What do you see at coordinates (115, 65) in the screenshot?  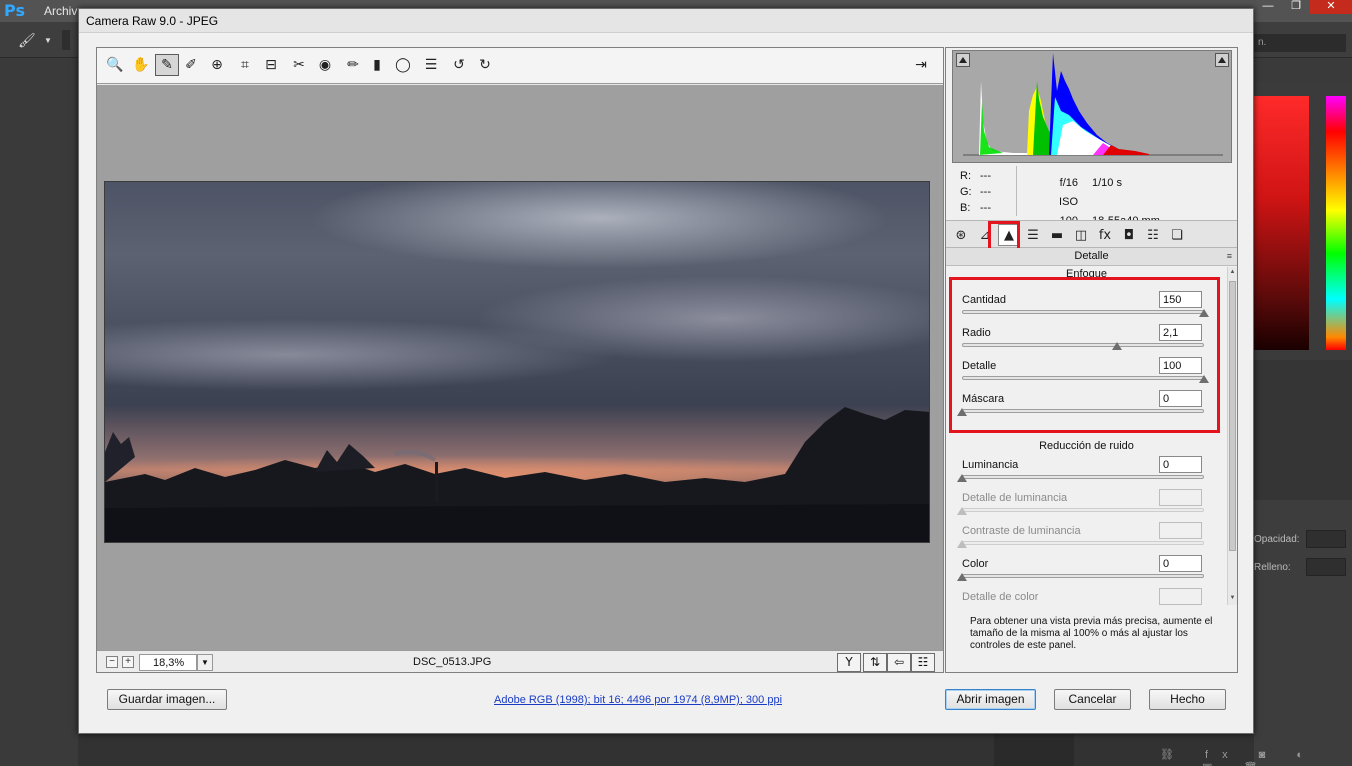 I see `zoom-icon: 🔍` at bounding box center [115, 65].